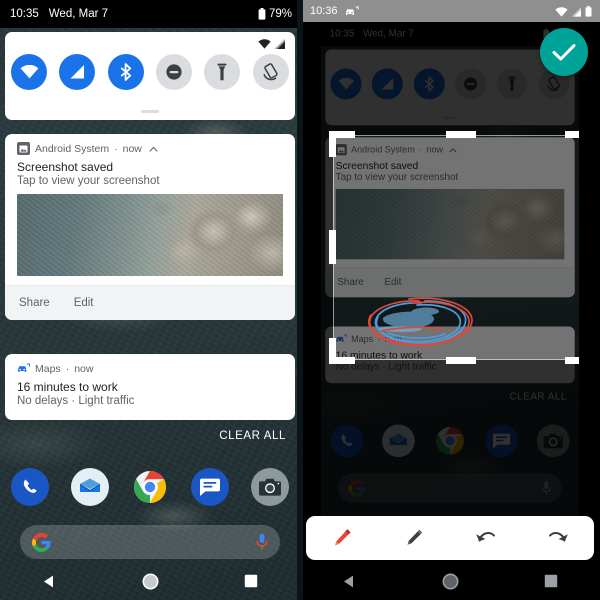 The height and width of the screenshot is (600, 600). I want to click on chrome-app-icon, so click(150, 487).